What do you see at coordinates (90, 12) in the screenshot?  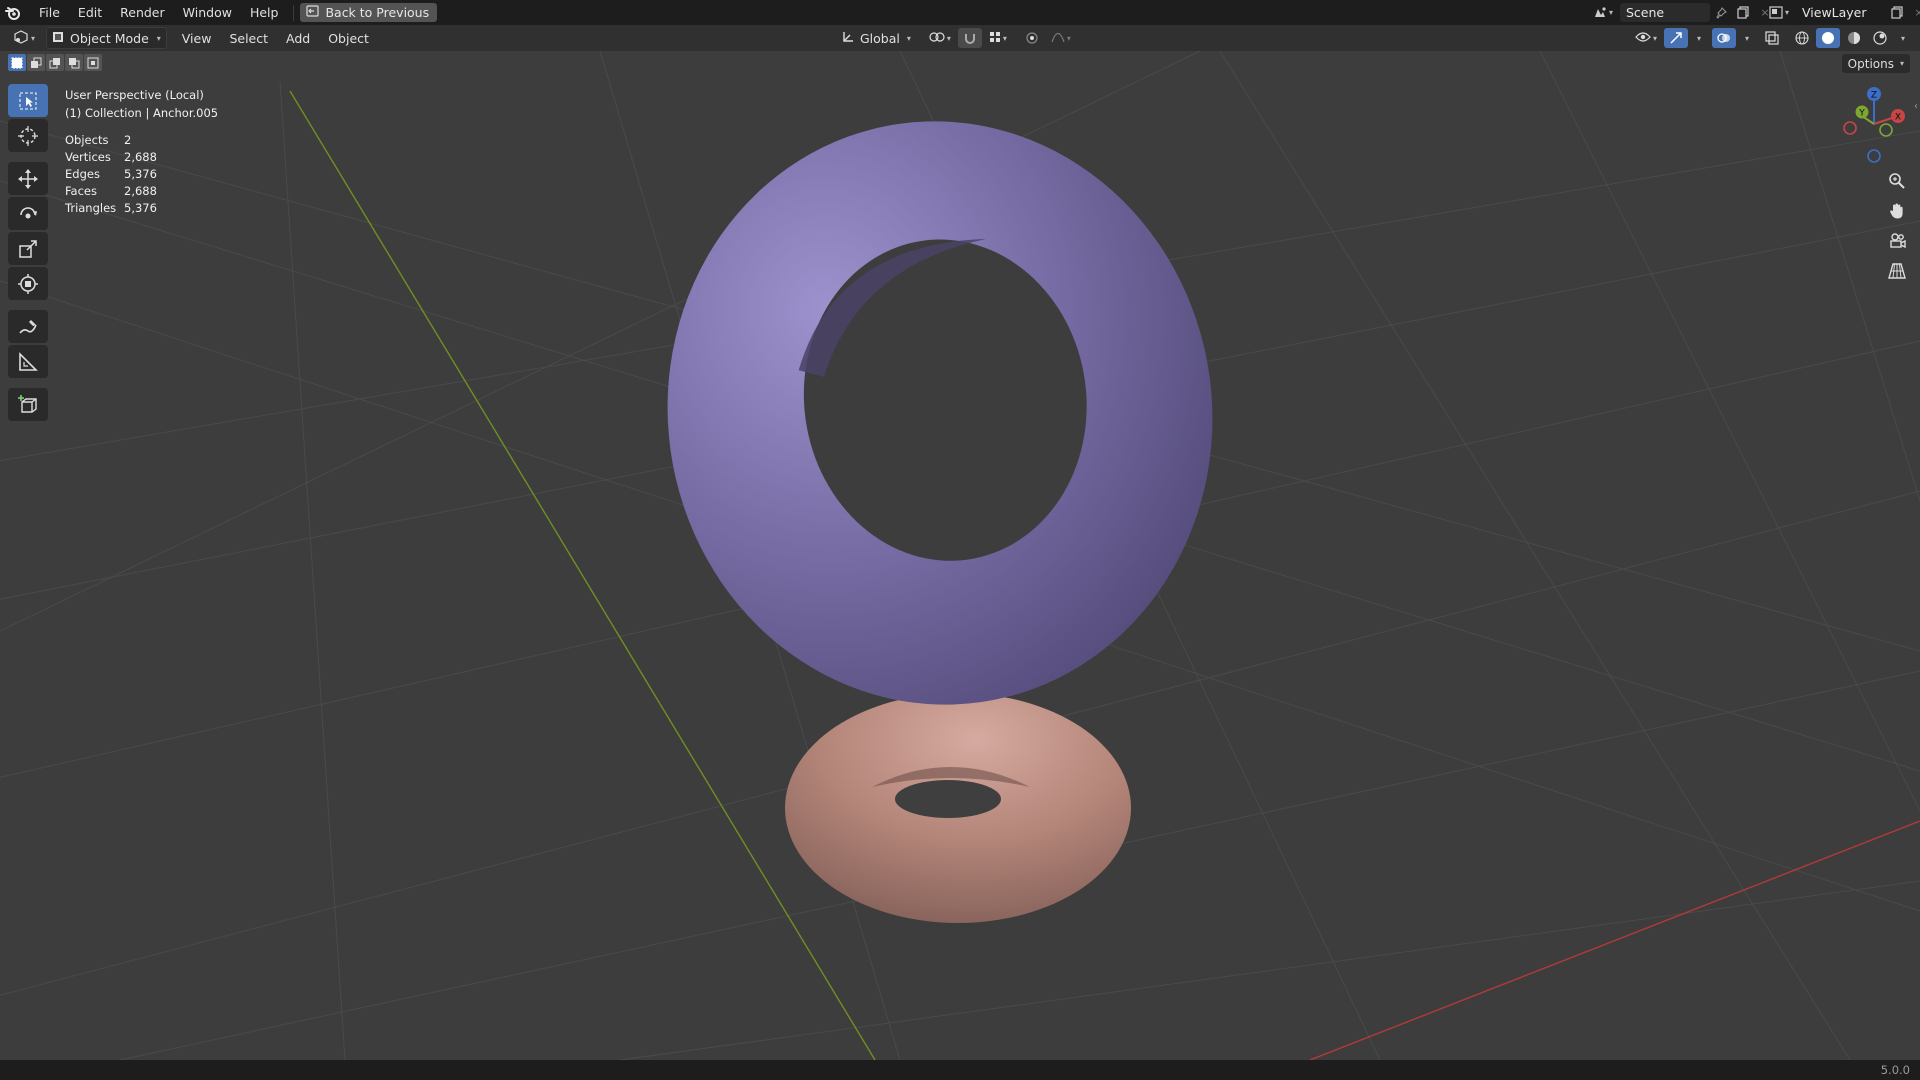 I see `menu-edit: Edit` at bounding box center [90, 12].